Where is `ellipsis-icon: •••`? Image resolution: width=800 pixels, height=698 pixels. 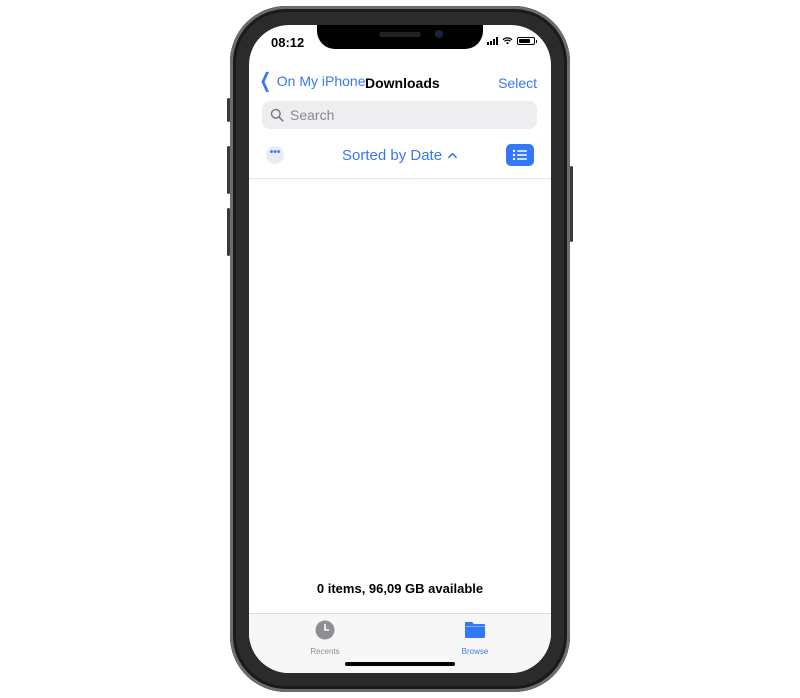
ellipsis-icon: ••• is located at coordinates (275, 152).